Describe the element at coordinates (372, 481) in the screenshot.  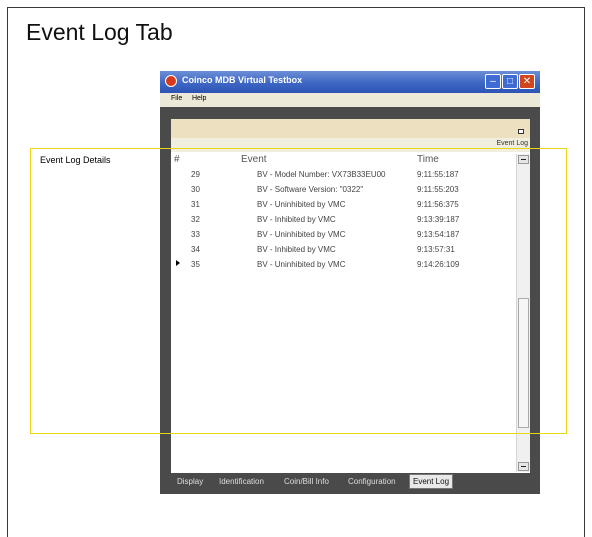
I see `tab-configuration: Configuration` at that location.